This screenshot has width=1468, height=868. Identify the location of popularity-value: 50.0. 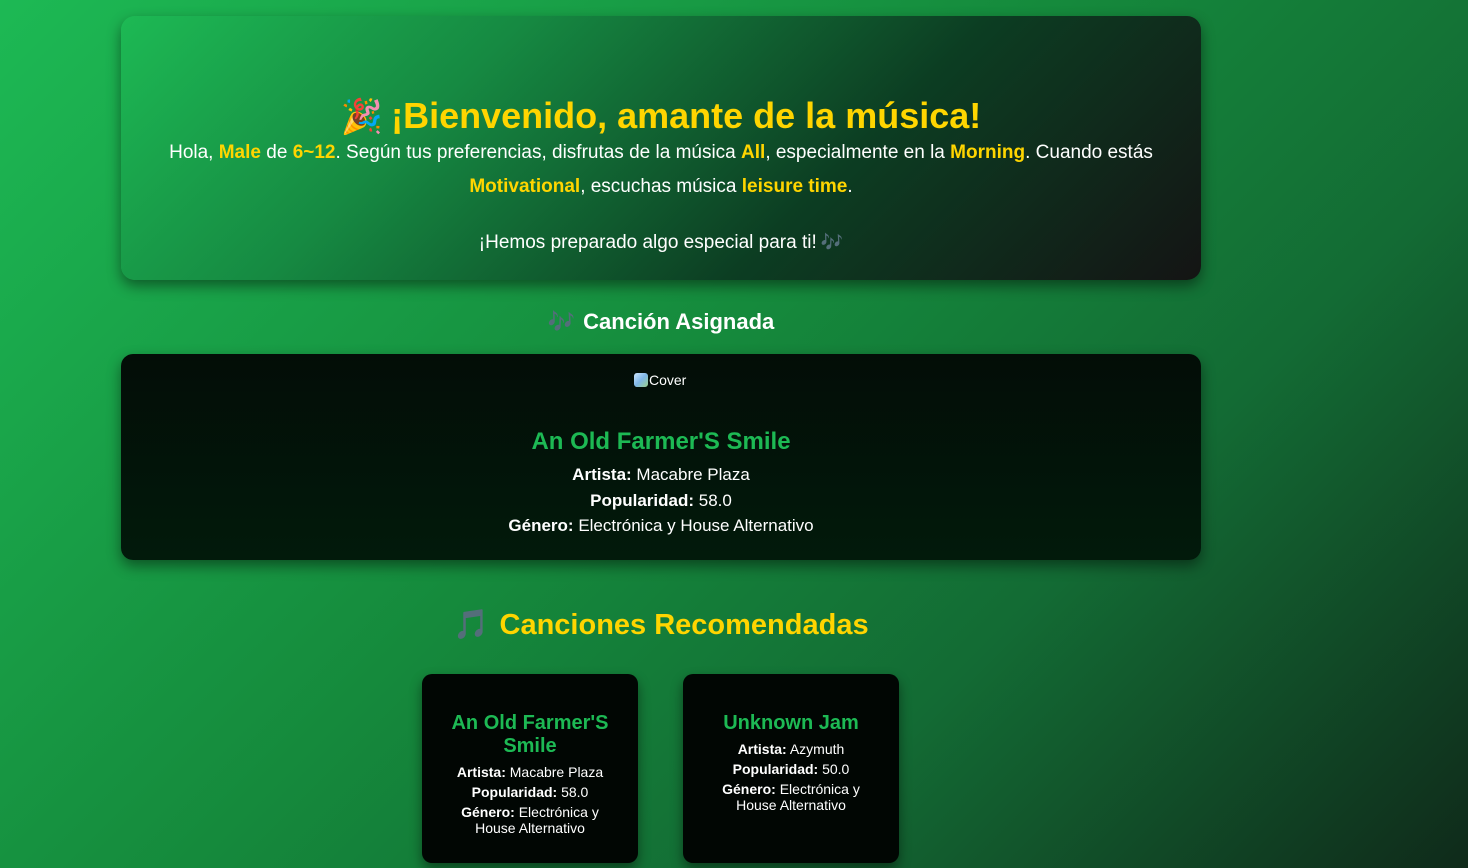
(836, 769).